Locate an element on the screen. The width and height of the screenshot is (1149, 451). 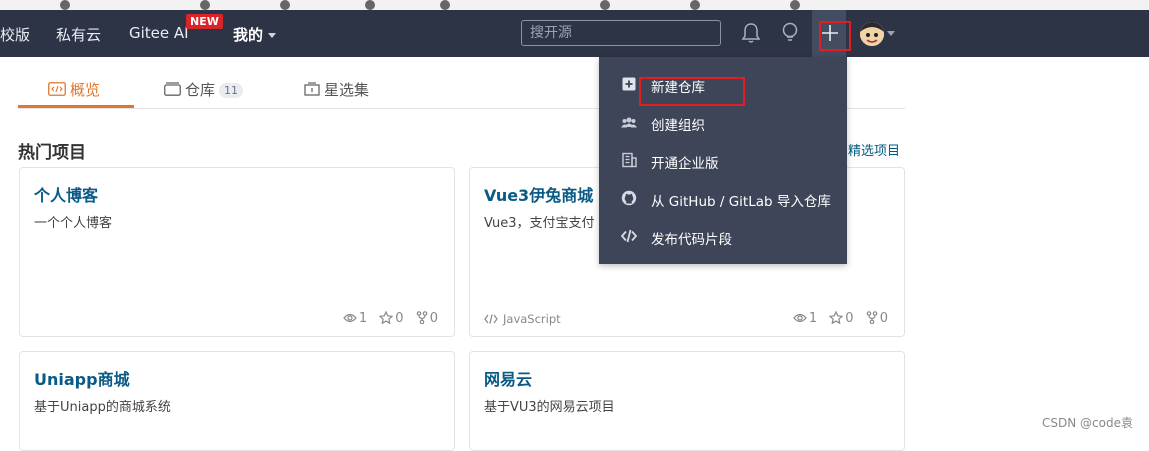
watermark: CSDN @code袁 is located at coordinates (1087, 423).